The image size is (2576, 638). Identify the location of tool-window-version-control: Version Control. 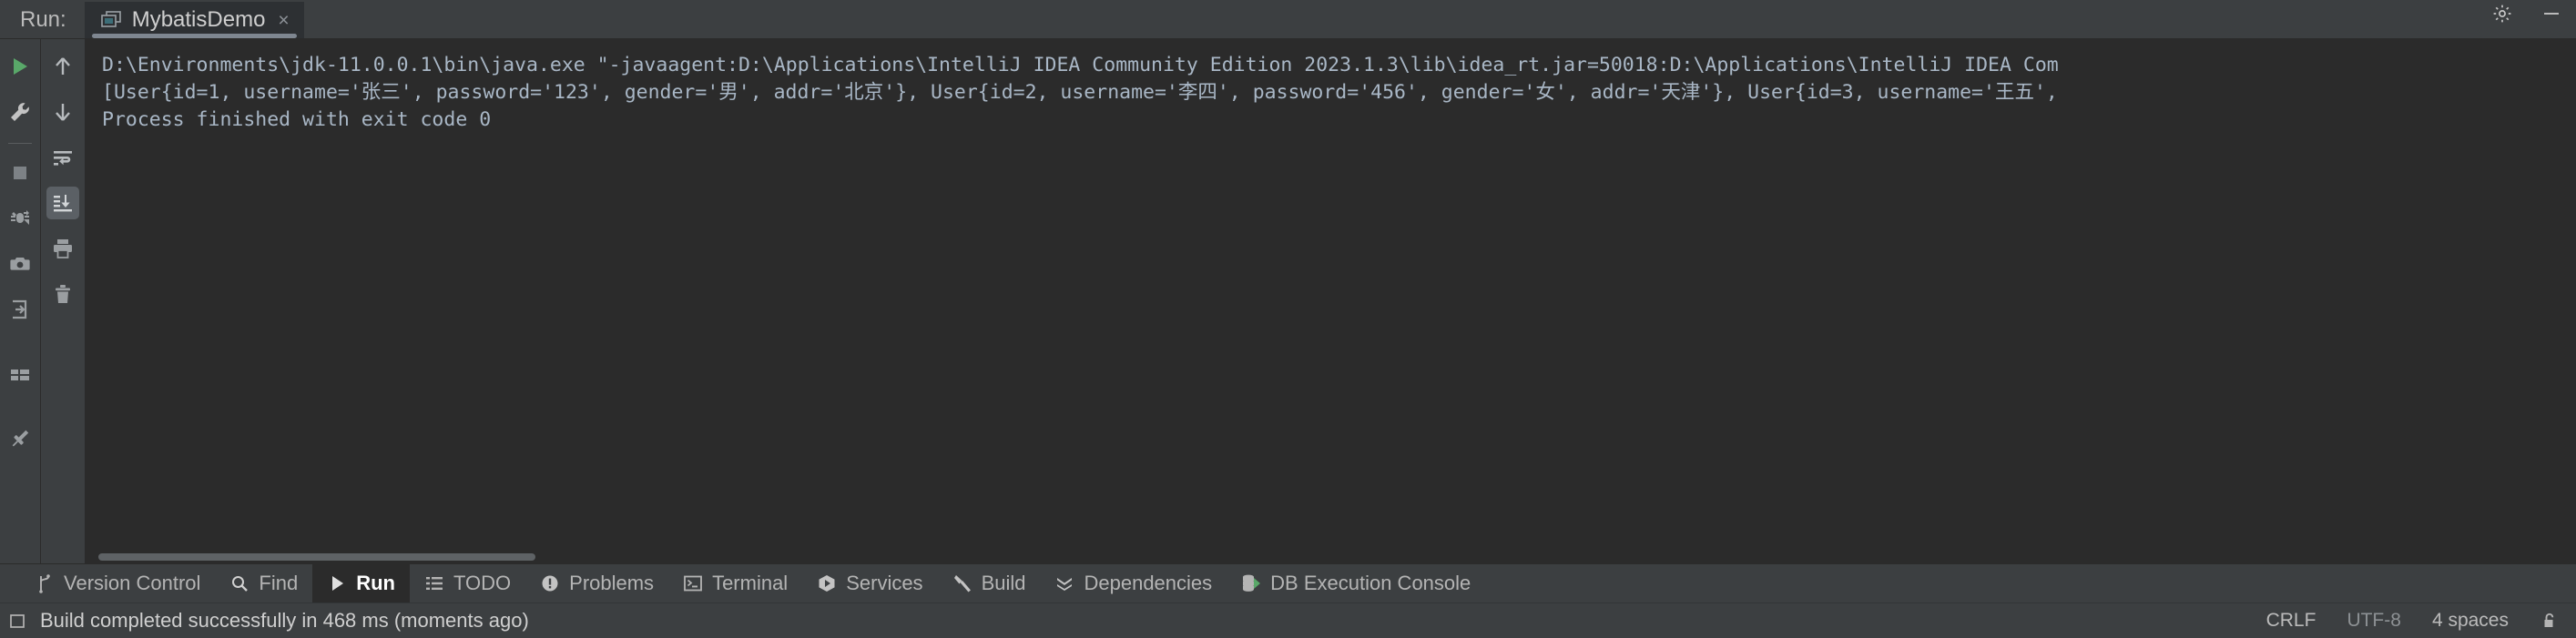
(117, 583).